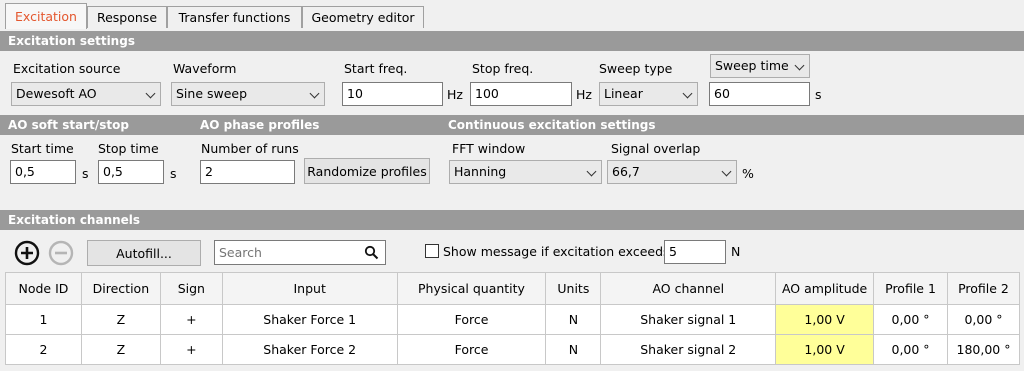 The width and height of the screenshot is (1024, 371). Describe the element at coordinates (983, 288) in the screenshot. I see `column-header-profile-2: Profile 2` at that location.